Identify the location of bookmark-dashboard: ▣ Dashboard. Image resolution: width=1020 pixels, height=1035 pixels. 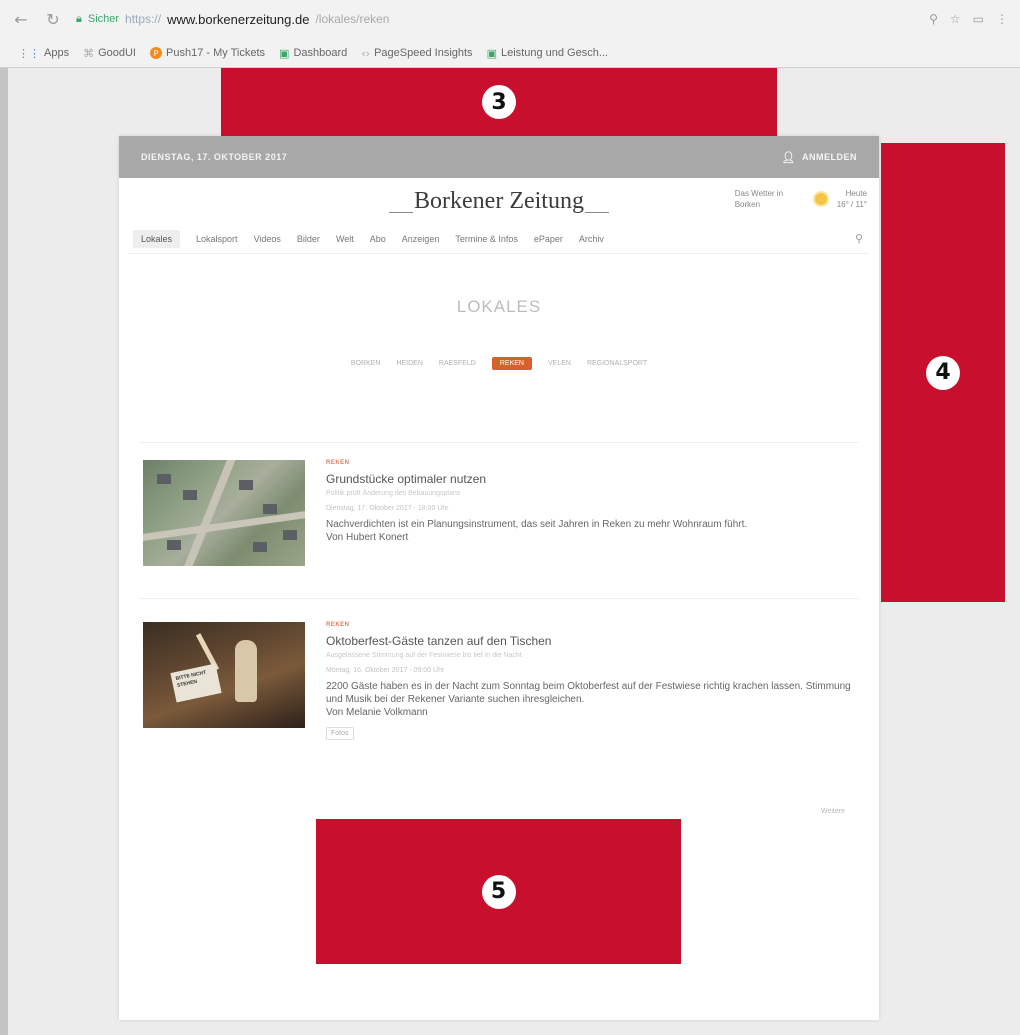
(313, 53).